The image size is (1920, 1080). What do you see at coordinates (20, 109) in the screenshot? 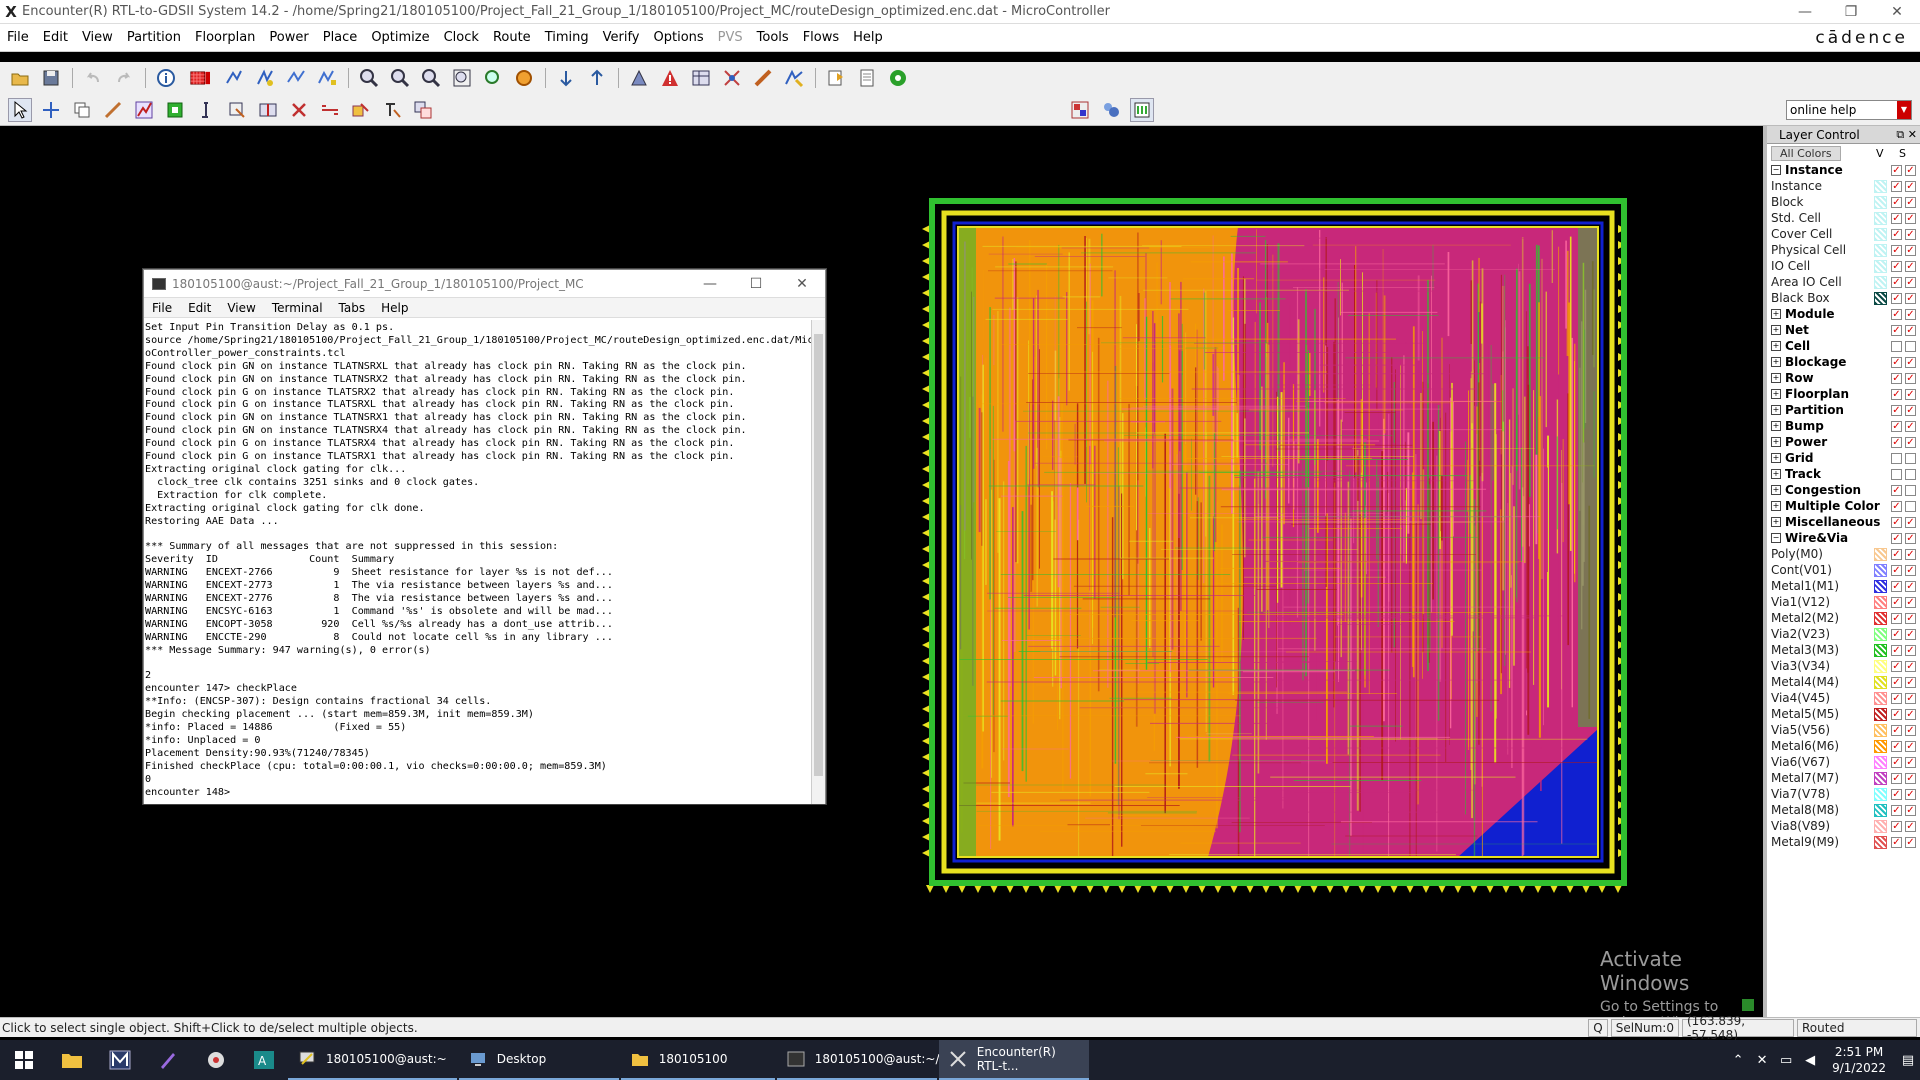
I see `select-pointer-icon` at bounding box center [20, 109].